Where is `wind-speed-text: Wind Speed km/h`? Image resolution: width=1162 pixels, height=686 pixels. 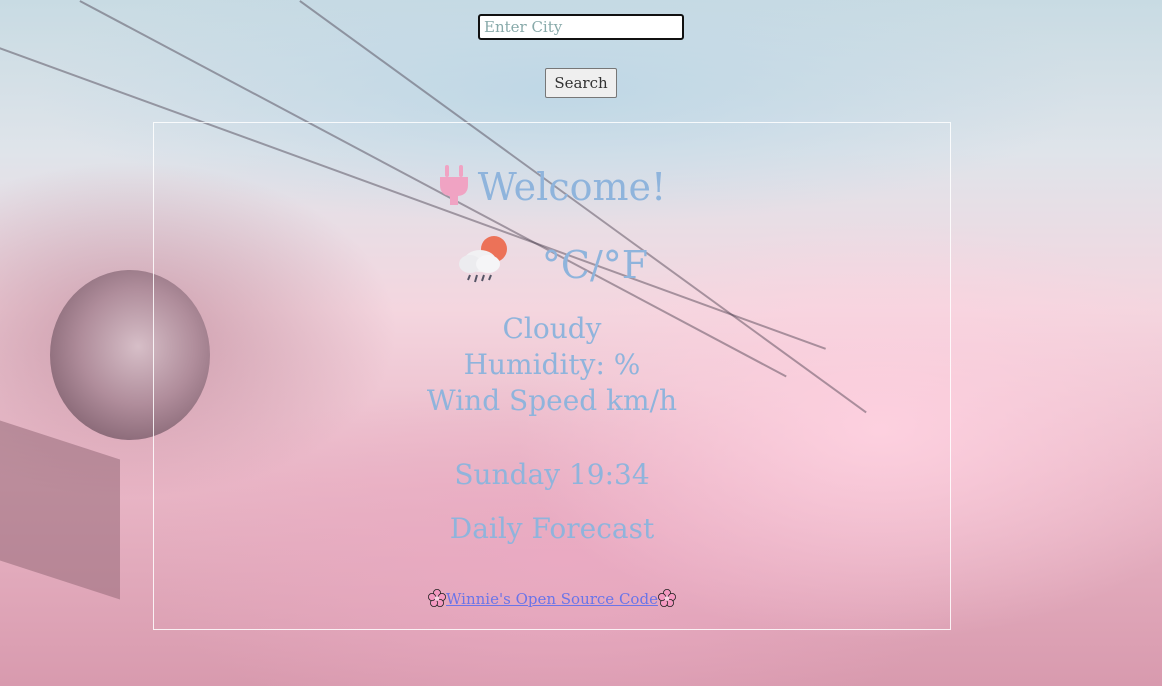
wind-speed-text: Wind Speed km/h is located at coordinates (552, 400).